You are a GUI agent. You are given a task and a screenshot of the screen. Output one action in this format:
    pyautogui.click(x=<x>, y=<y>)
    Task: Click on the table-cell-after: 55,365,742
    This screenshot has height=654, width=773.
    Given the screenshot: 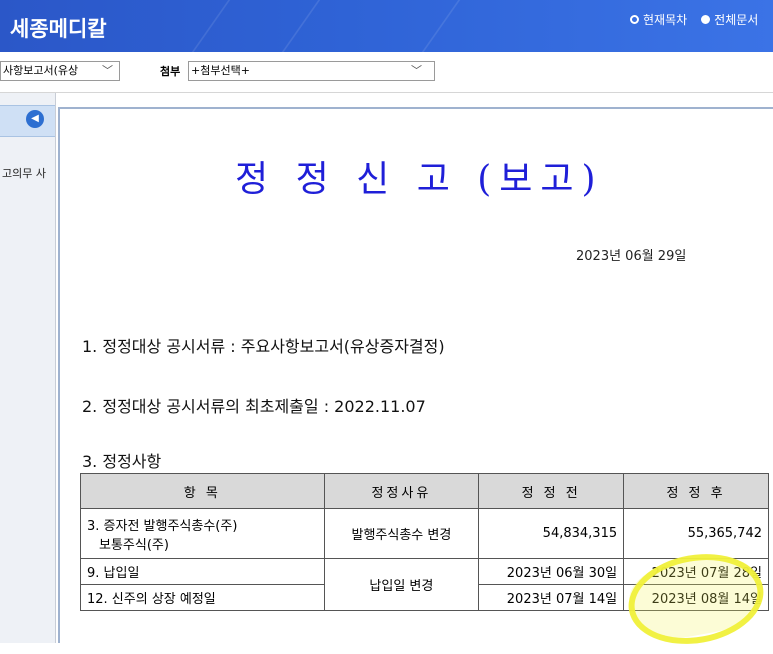 What is the action you would take?
    pyautogui.click(x=696, y=533)
    